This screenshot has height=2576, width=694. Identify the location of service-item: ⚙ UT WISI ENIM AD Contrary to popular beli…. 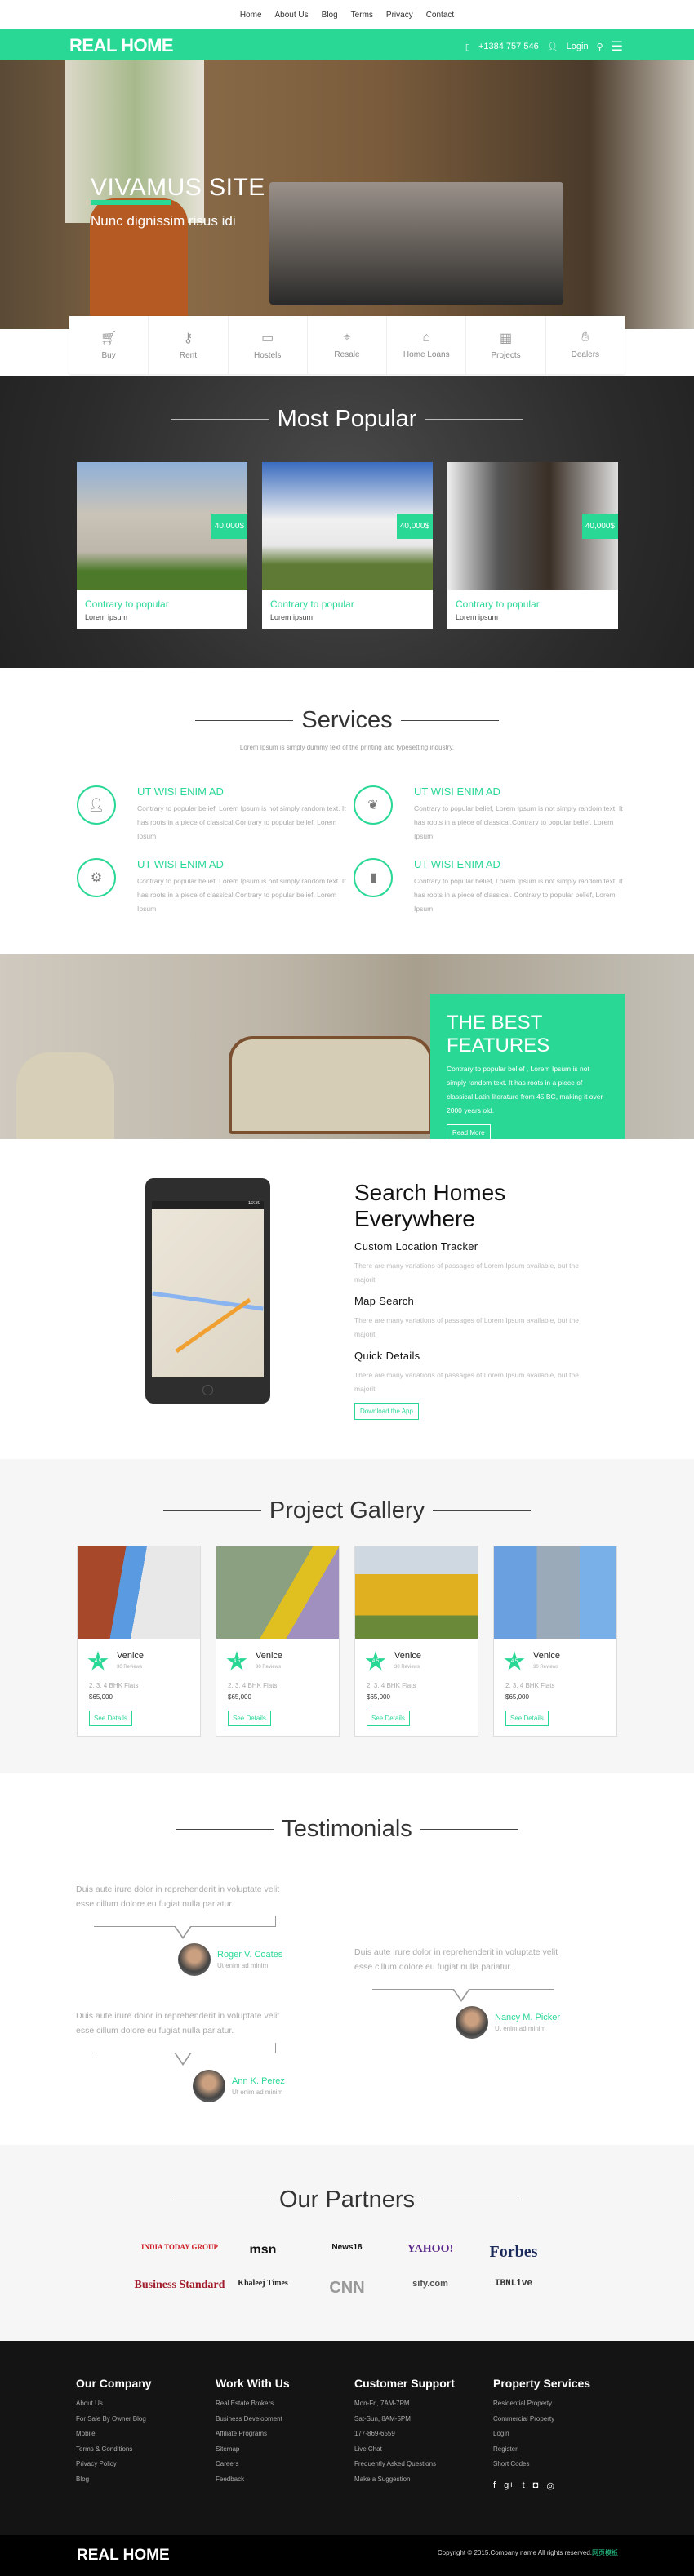
(215, 891).